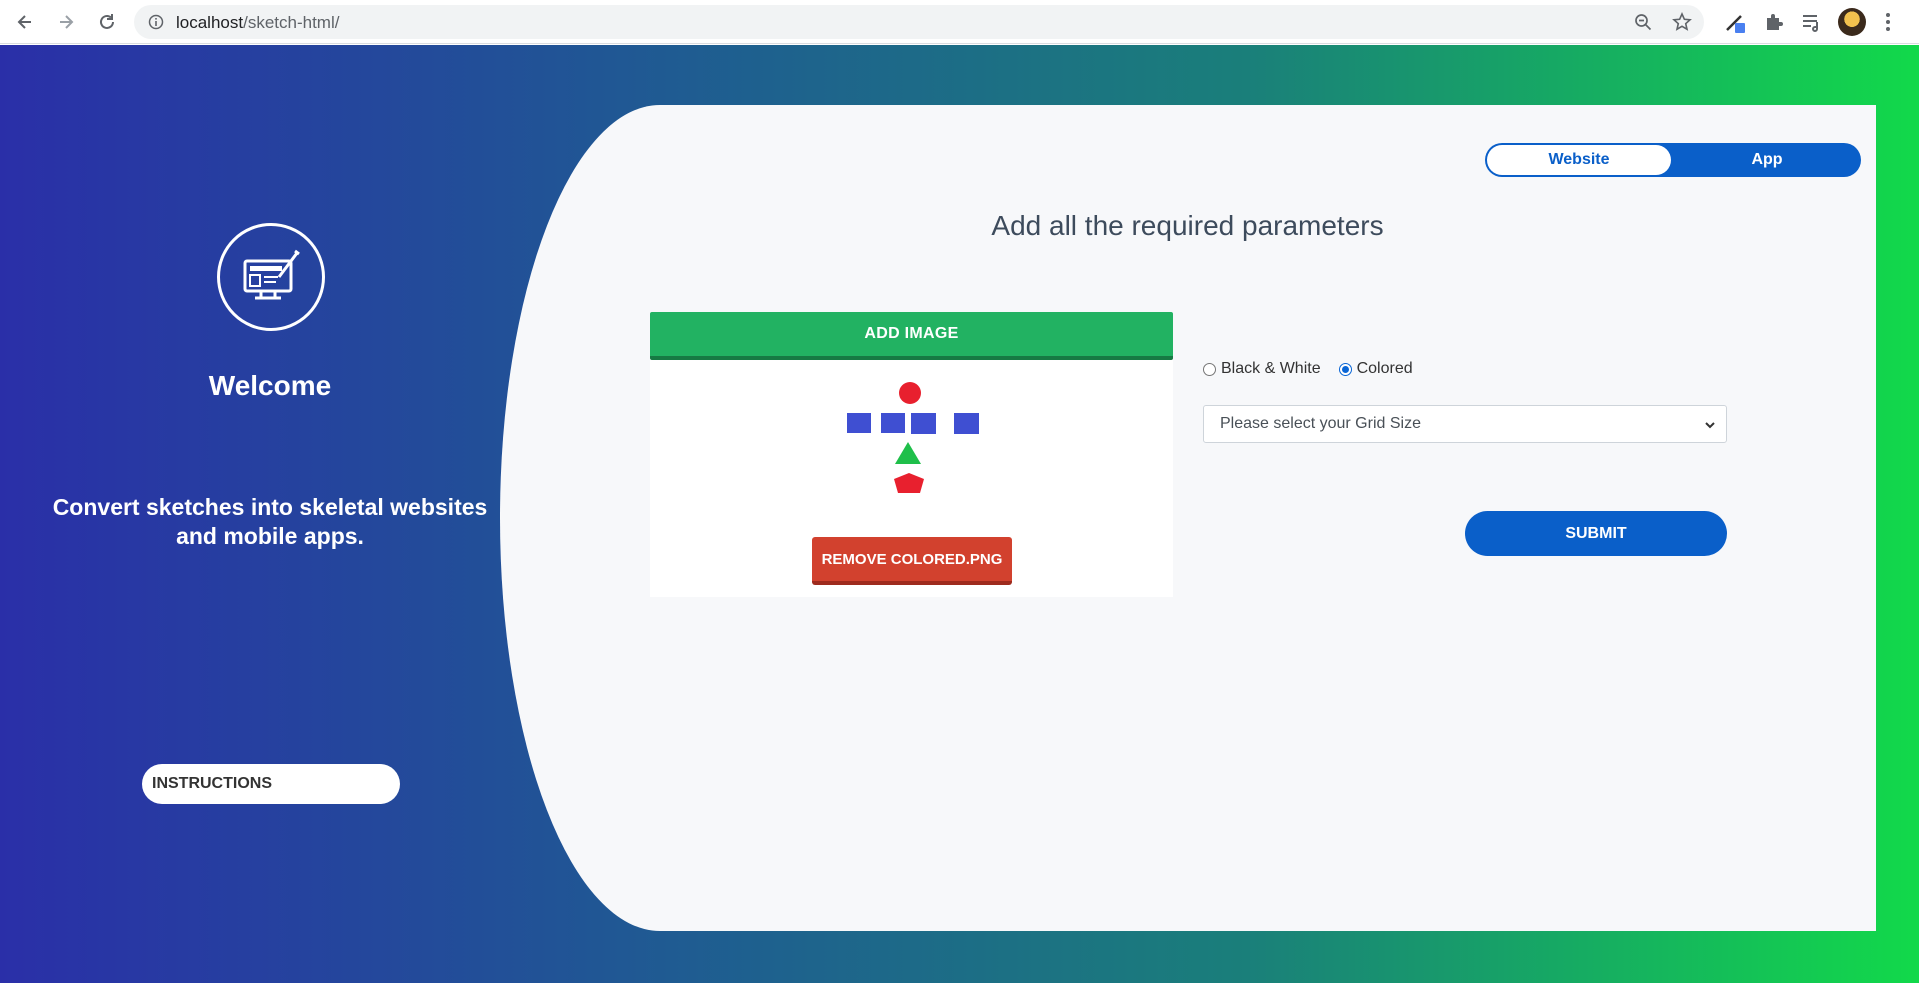  I want to click on color-mode-radio-group: Black & White Colored, so click(1317, 369).